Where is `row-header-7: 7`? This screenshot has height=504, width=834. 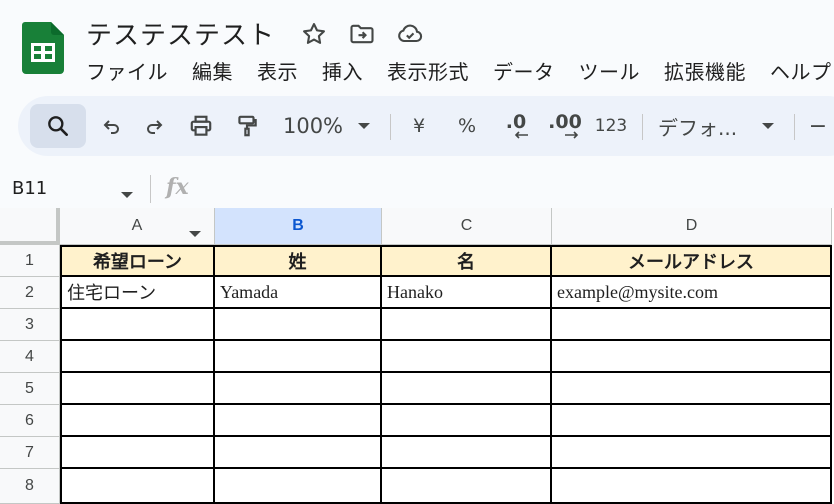 row-header-7: 7 is located at coordinates (30, 453).